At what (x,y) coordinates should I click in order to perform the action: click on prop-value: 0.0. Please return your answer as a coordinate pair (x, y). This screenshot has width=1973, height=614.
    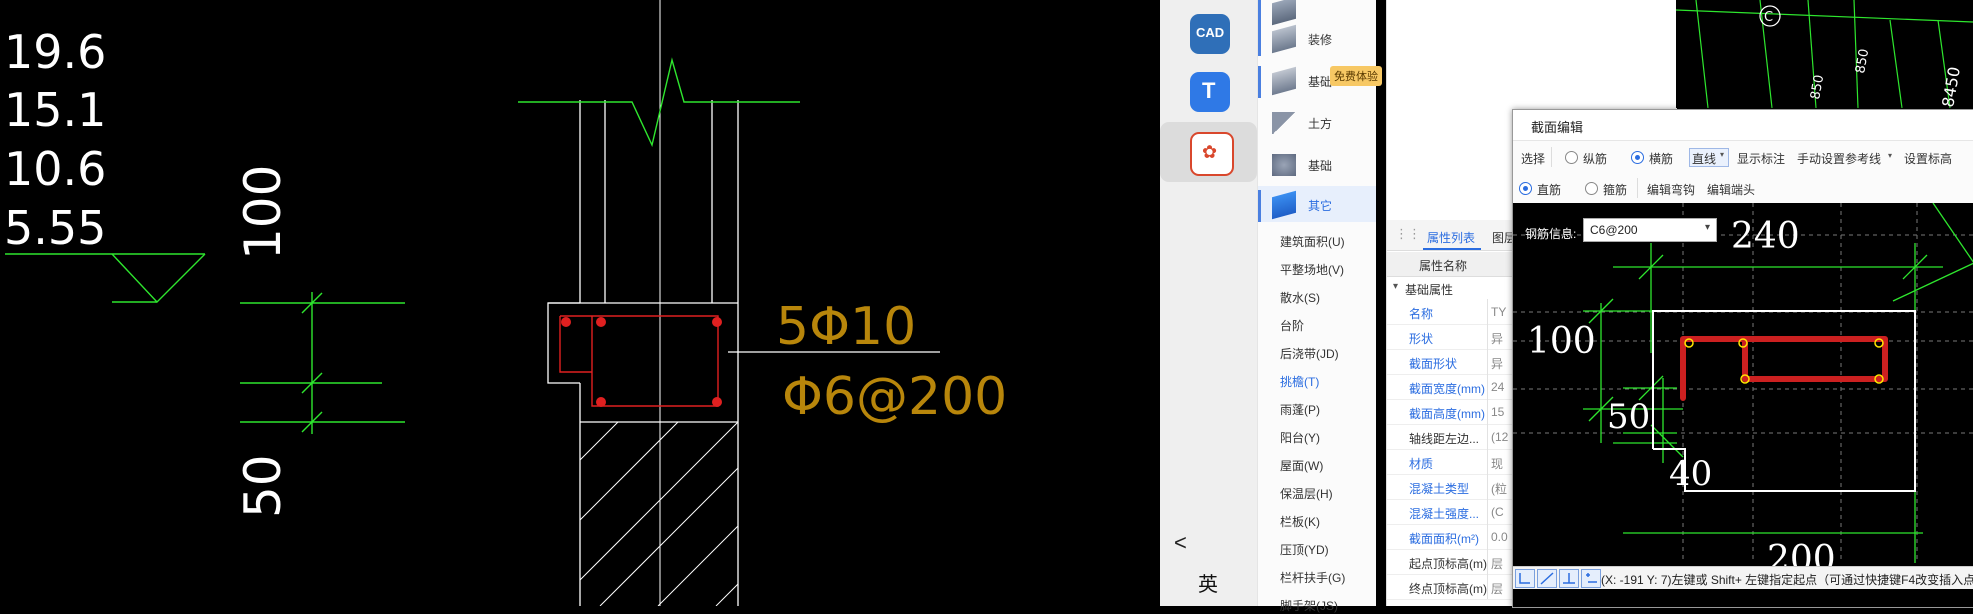
    Looking at the image, I should click on (1499, 537).